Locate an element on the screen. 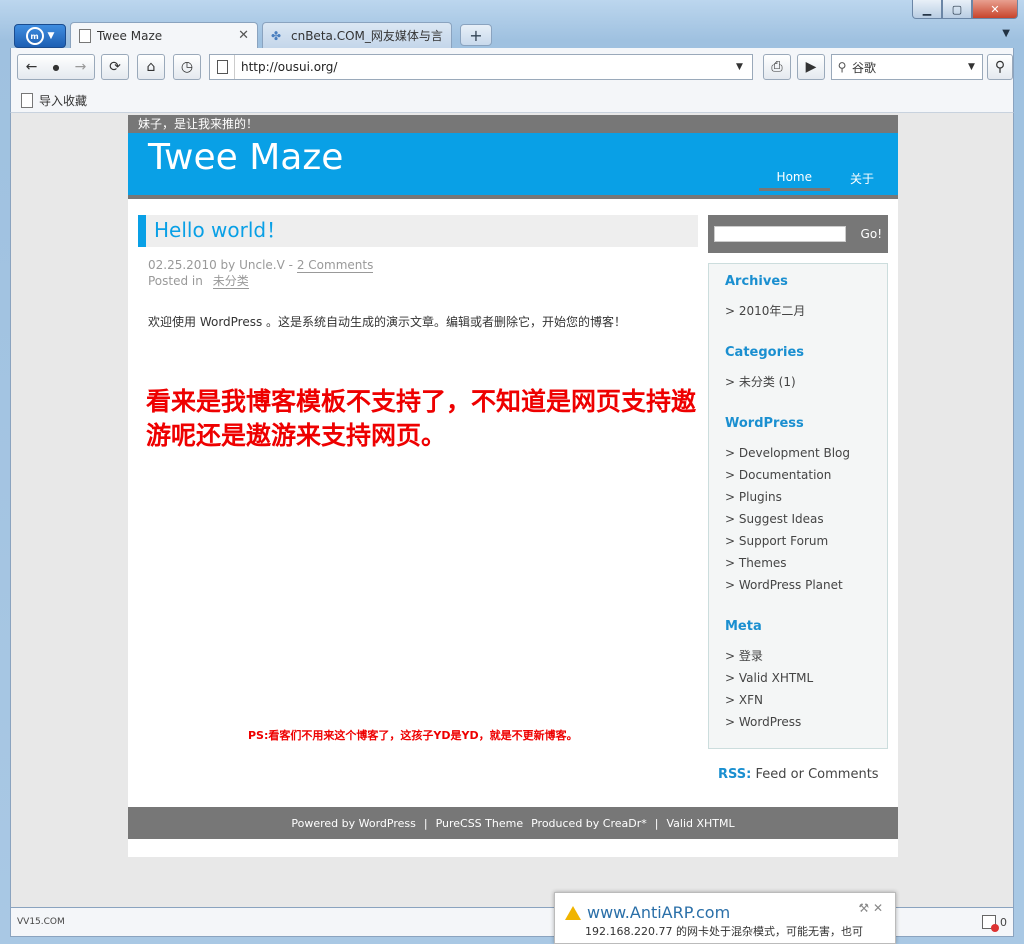 Image resolution: width=1024 pixels, height=944 pixels. new-tab-button: + is located at coordinates (476, 35).